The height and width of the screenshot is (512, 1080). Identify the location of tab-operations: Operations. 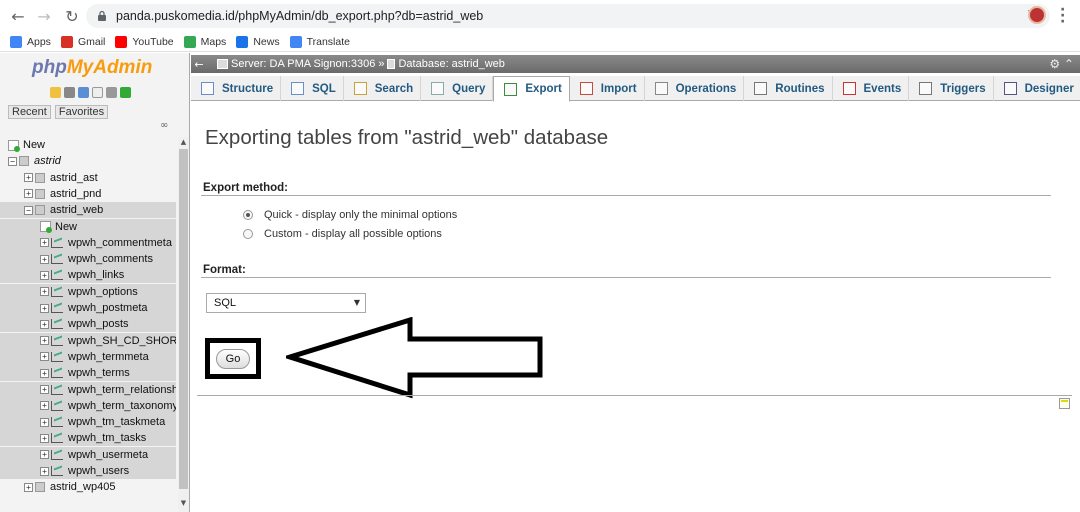
(695, 88).